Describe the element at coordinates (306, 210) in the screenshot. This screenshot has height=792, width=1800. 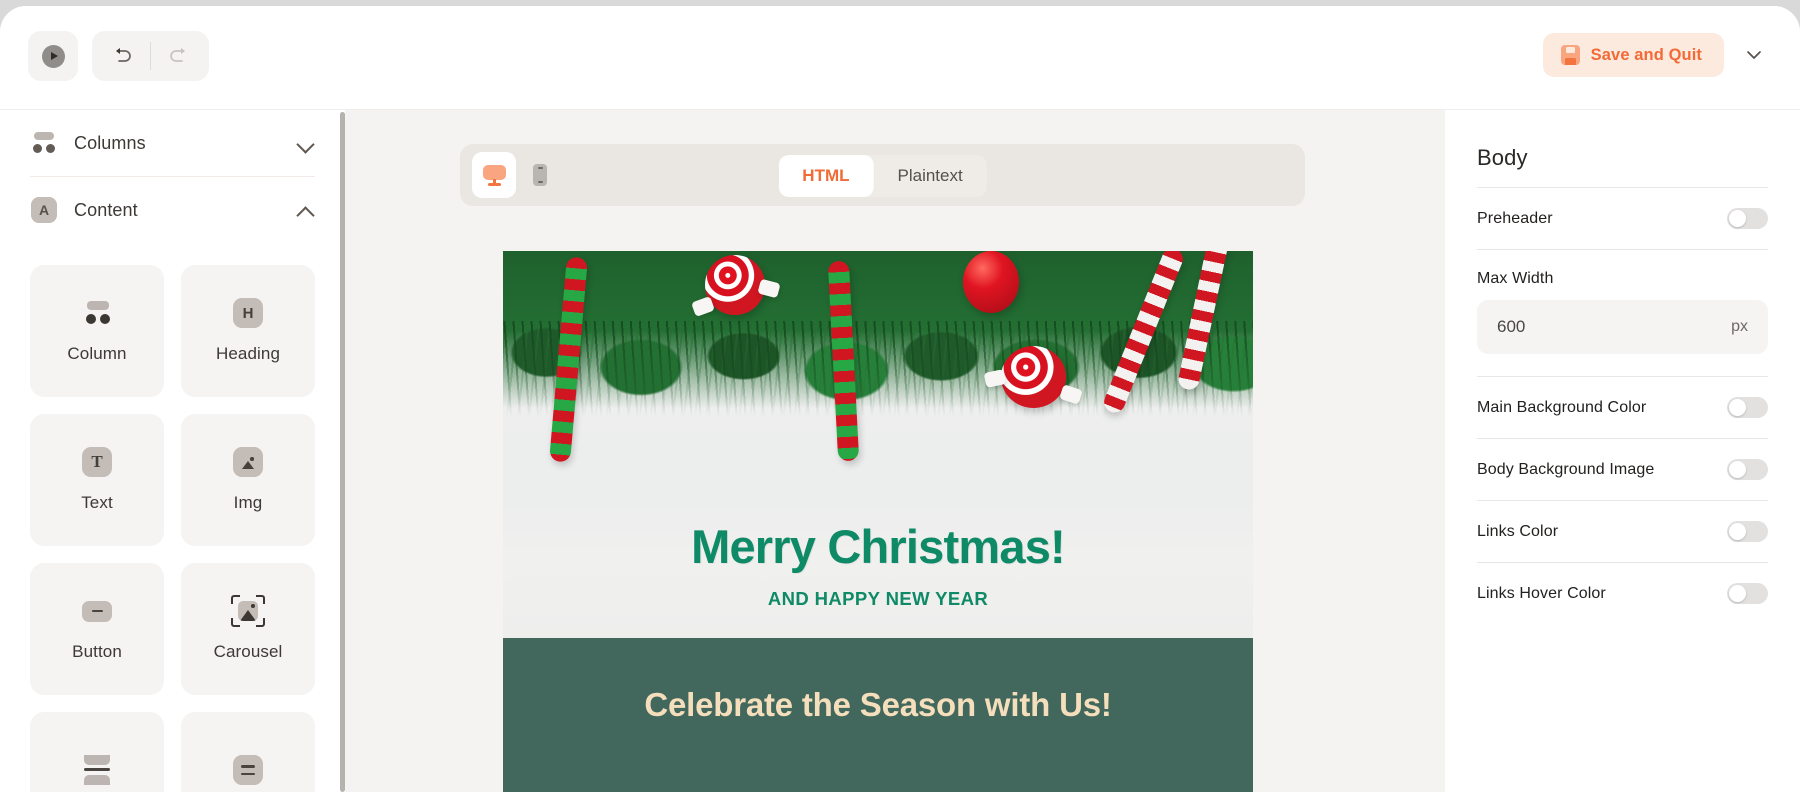
I see `chevron-up-icon` at that location.